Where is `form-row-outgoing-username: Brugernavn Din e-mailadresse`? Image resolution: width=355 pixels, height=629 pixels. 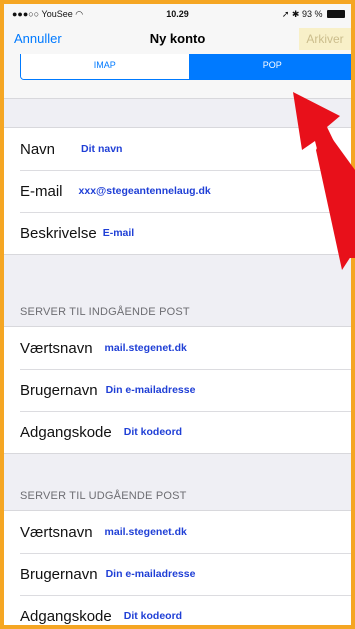 form-row-outgoing-username: Brugernavn Din e-mailadresse is located at coordinates (177, 574).